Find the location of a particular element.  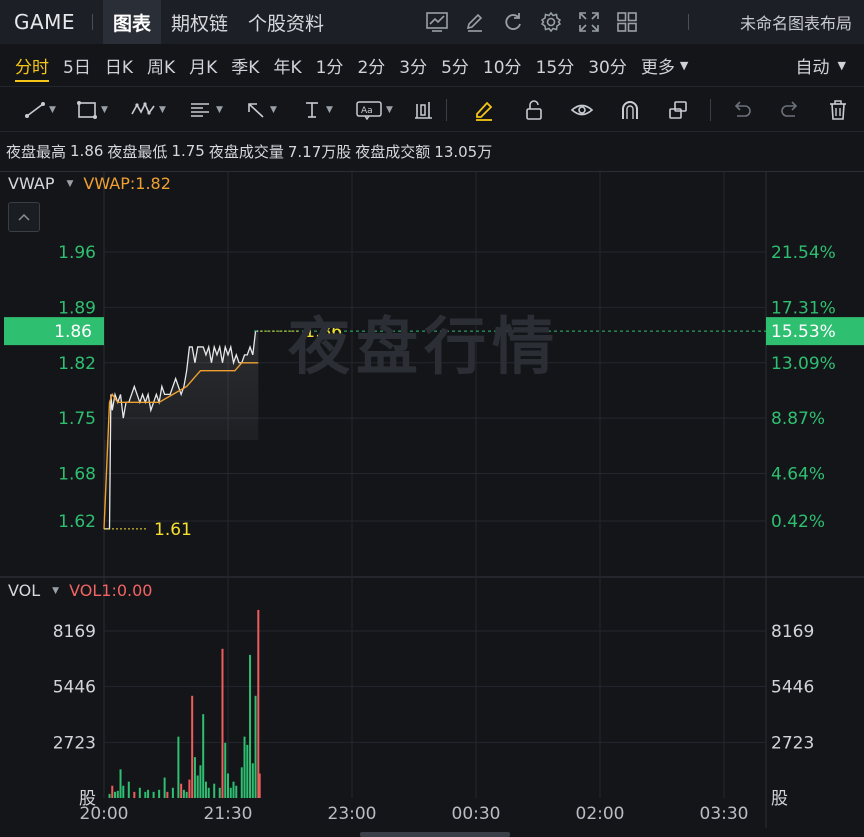

volume-tick-label: 5446 is located at coordinates (74, 688).